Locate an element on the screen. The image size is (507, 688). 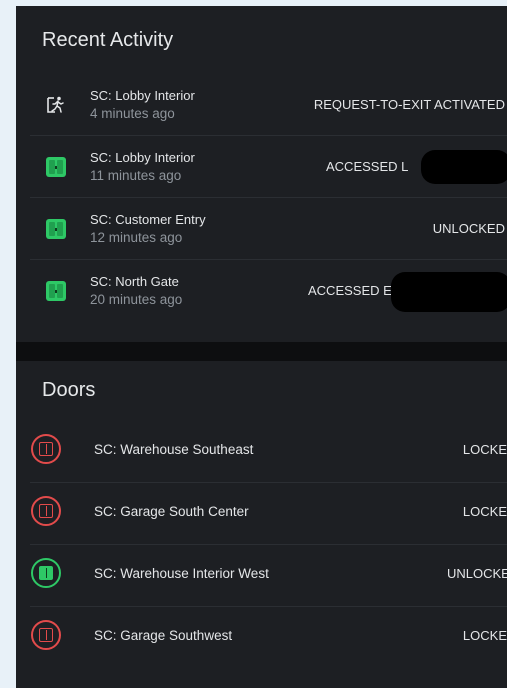
activity-time: 12 minutes ago is located at coordinates (136, 237).